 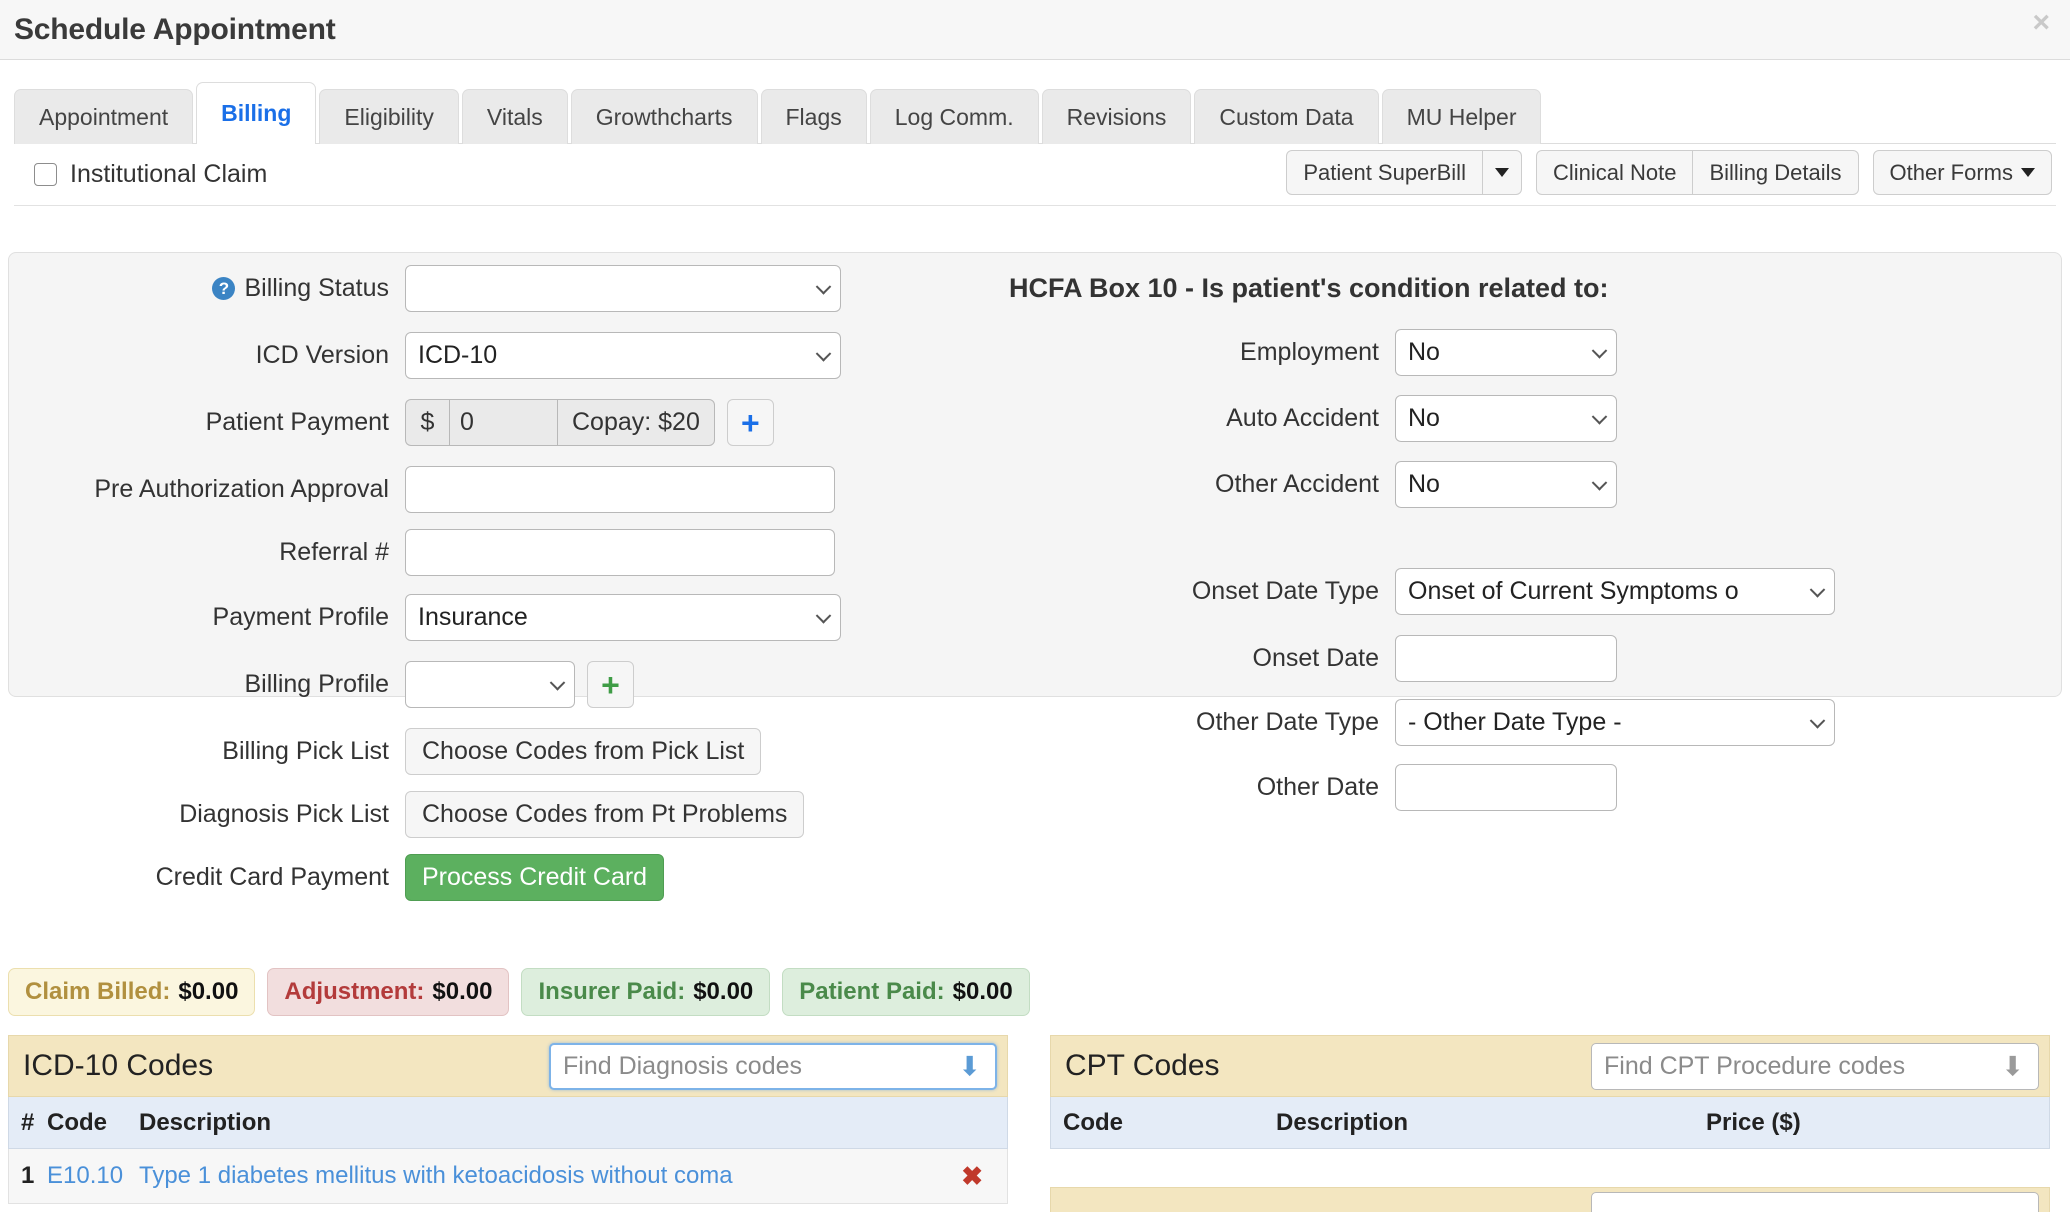 I want to click on onset-date-type-select: Onset of Current Symptoms o, so click(x=1615, y=591).